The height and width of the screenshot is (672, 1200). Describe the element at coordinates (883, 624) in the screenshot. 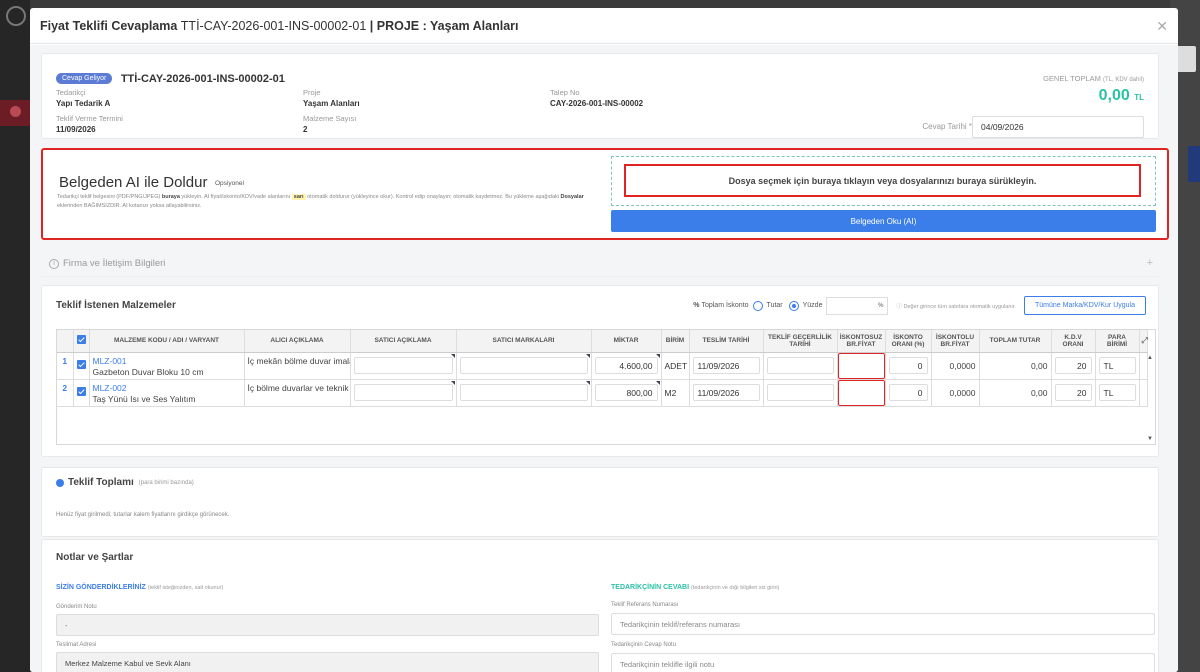

I see `reference-input: Tedarikçinin teklif/referans numarası` at that location.